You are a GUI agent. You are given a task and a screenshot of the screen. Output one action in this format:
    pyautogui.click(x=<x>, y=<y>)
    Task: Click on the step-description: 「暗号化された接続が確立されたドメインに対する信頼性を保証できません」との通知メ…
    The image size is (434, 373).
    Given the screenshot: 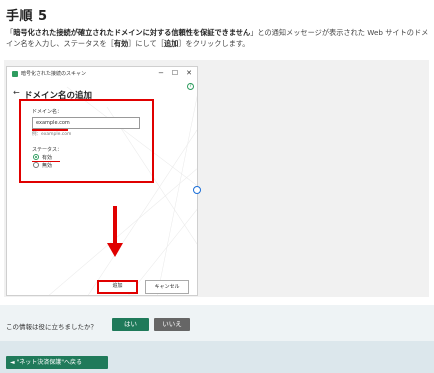 What is the action you would take?
    pyautogui.click(x=218, y=38)
    